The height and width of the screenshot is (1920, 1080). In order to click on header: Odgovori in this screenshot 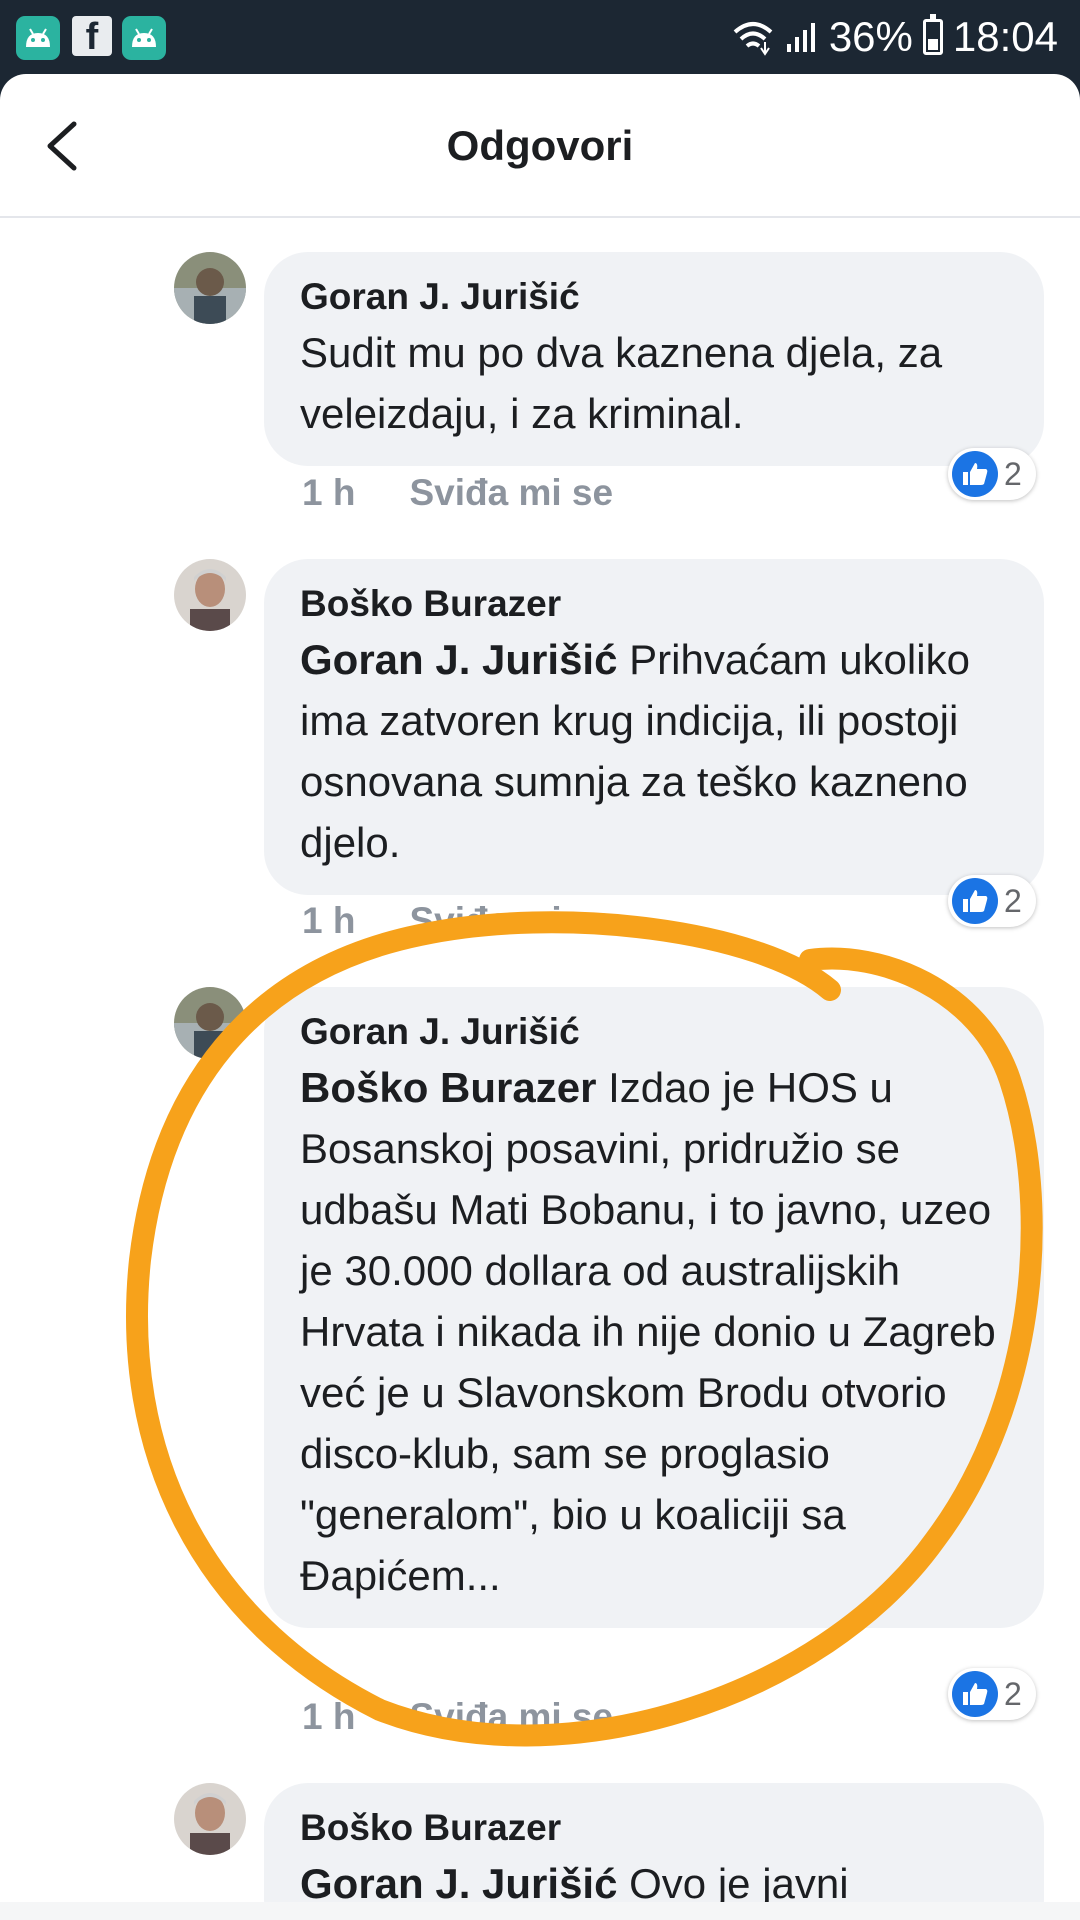, I will do `click(540, 146)`.